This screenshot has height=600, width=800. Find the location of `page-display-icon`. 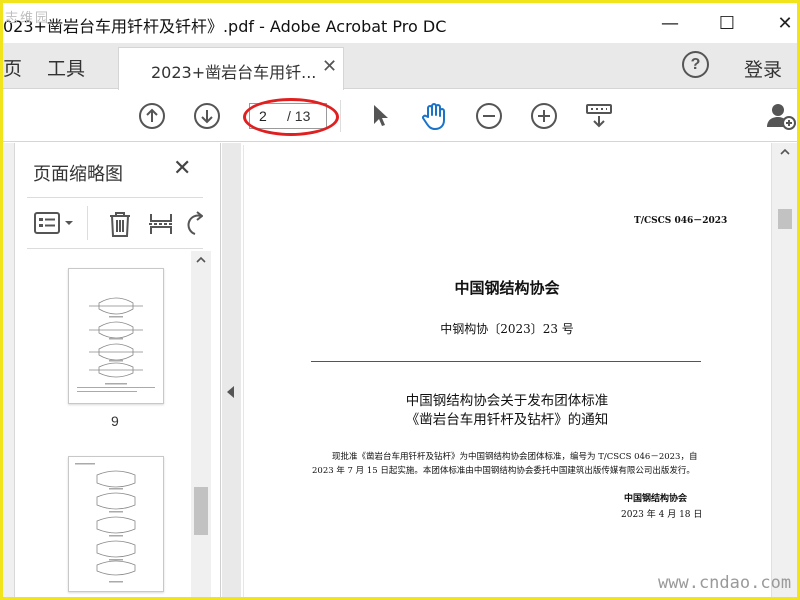

page-display-icon is located at coordinates (599, 116).